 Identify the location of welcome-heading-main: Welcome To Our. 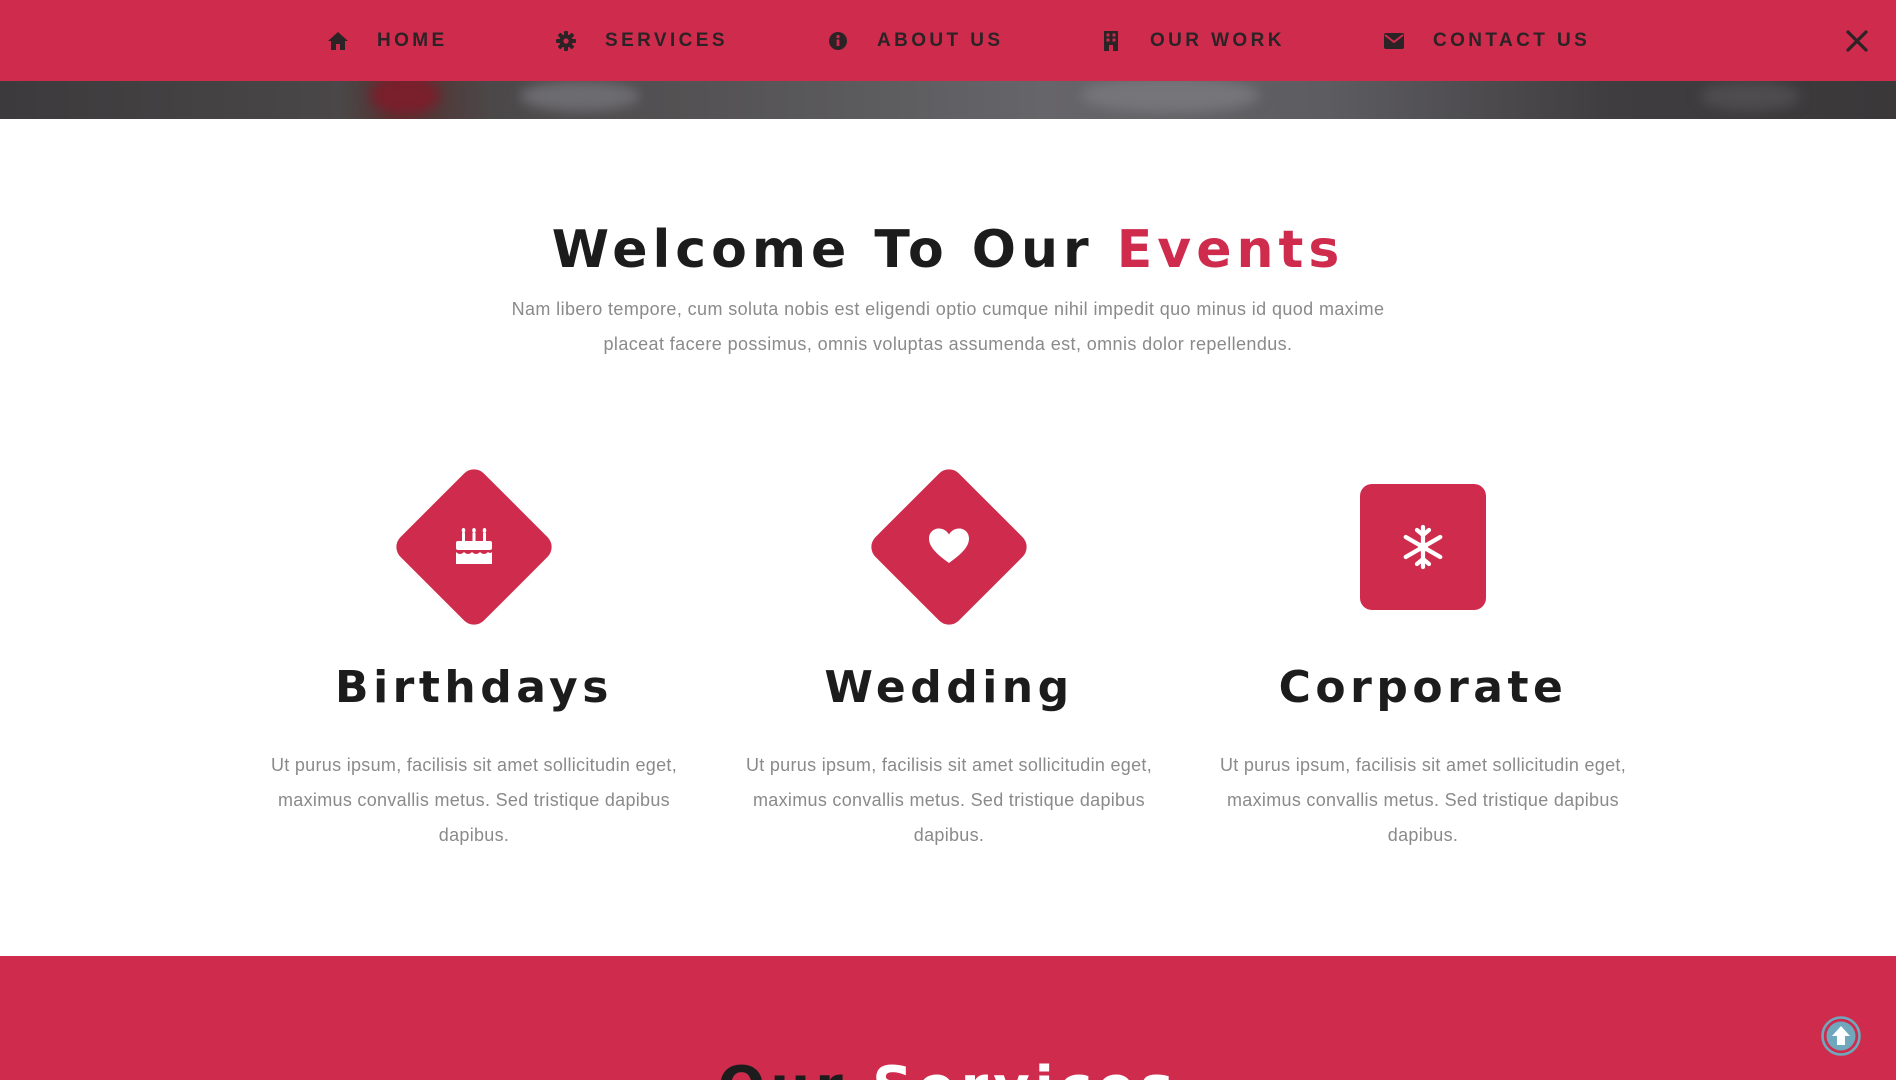
(822, 250).